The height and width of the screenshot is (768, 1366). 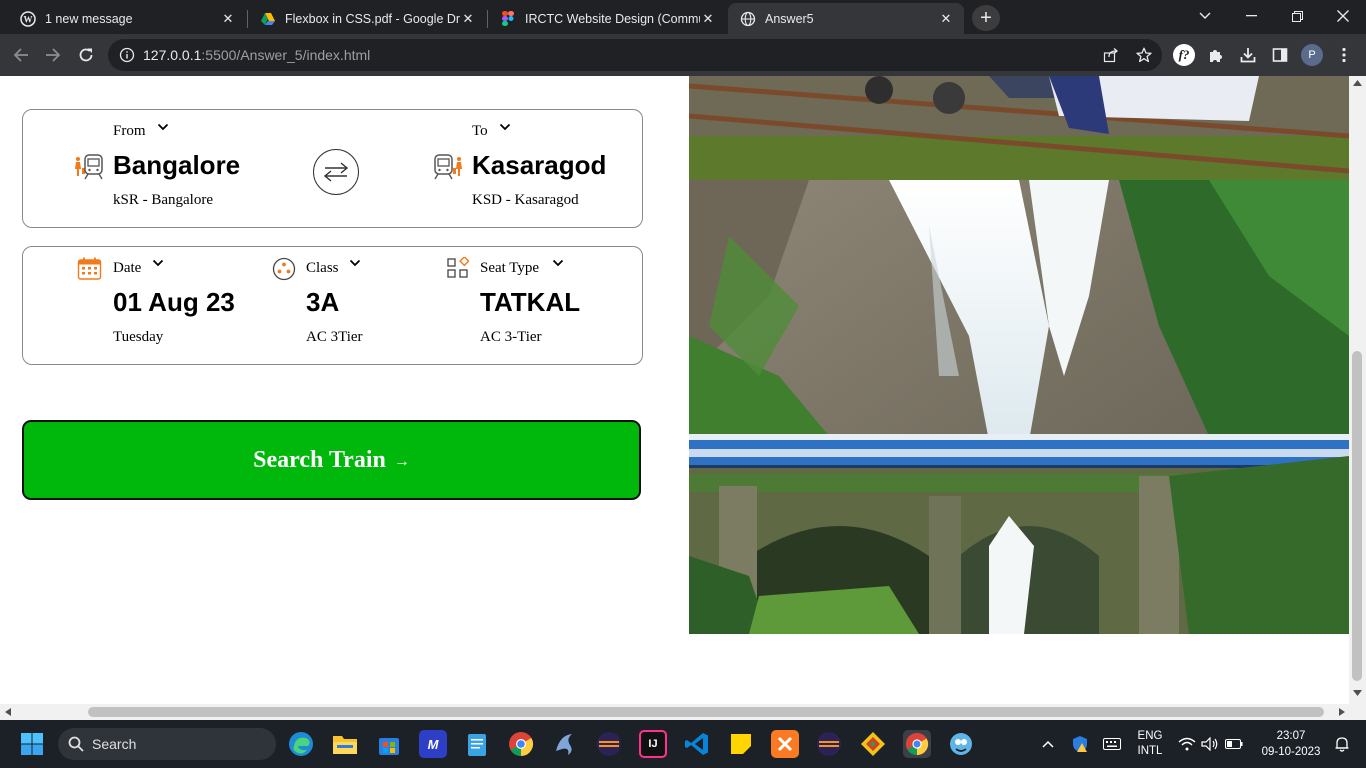 I want to click on from-station: kSR - Bangalore, so click(x=163, y=200).